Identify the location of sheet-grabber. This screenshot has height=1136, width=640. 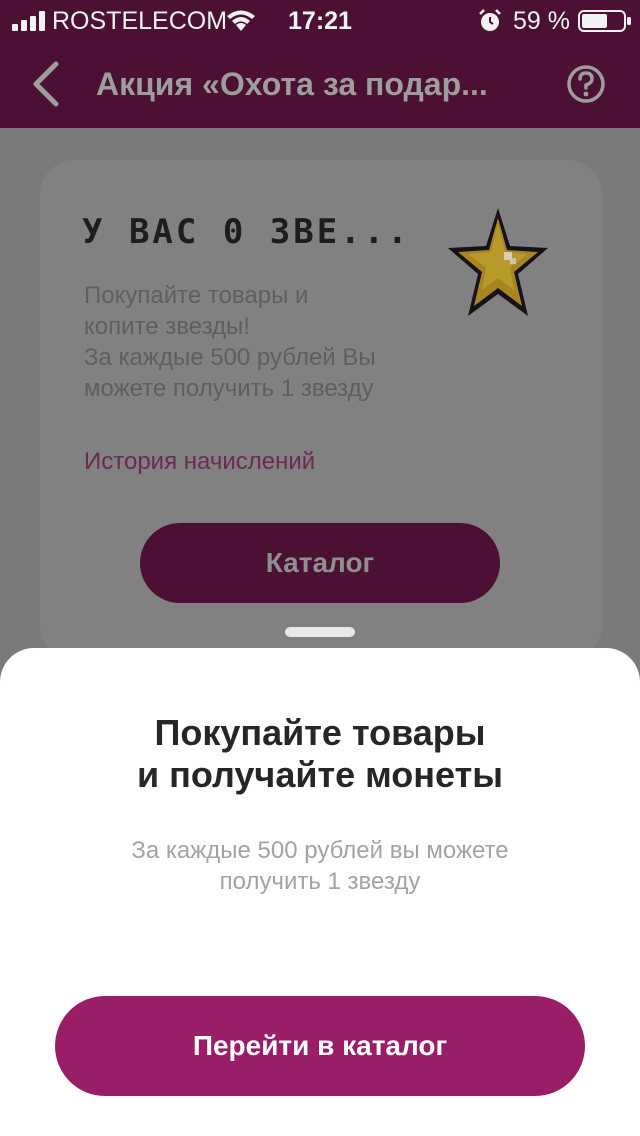
(320, 632).